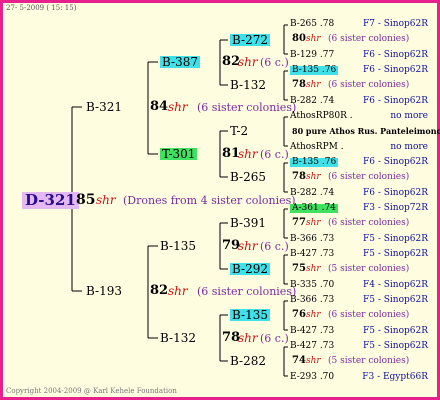 This screenshot has height=400, width=440. Describe the element at coordinates (321, 116) in the screenshot. I see `leaf-label: AthosRP80R .` at that location.